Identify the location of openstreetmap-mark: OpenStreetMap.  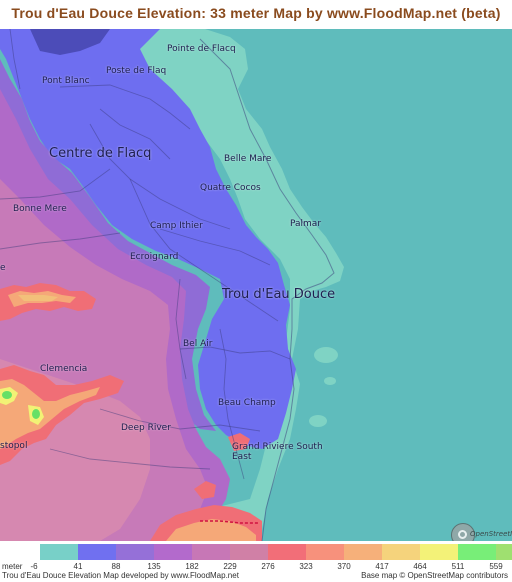
(491, 534).